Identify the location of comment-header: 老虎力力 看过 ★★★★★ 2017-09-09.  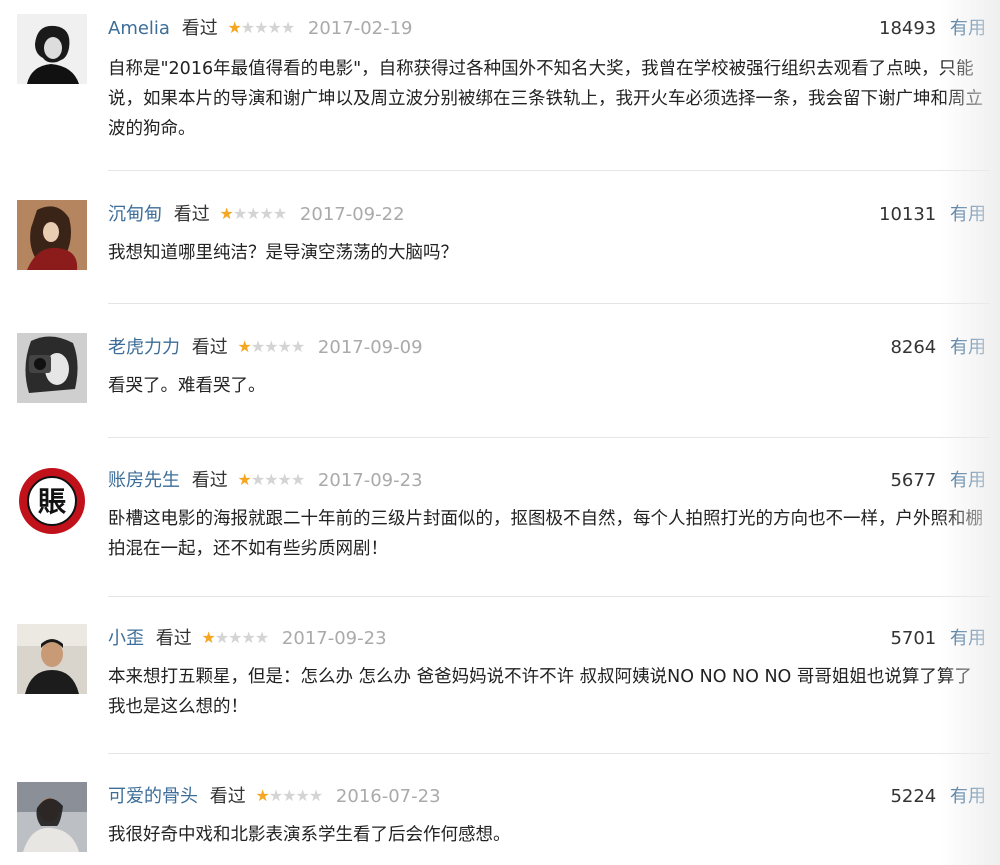
(265, 348).